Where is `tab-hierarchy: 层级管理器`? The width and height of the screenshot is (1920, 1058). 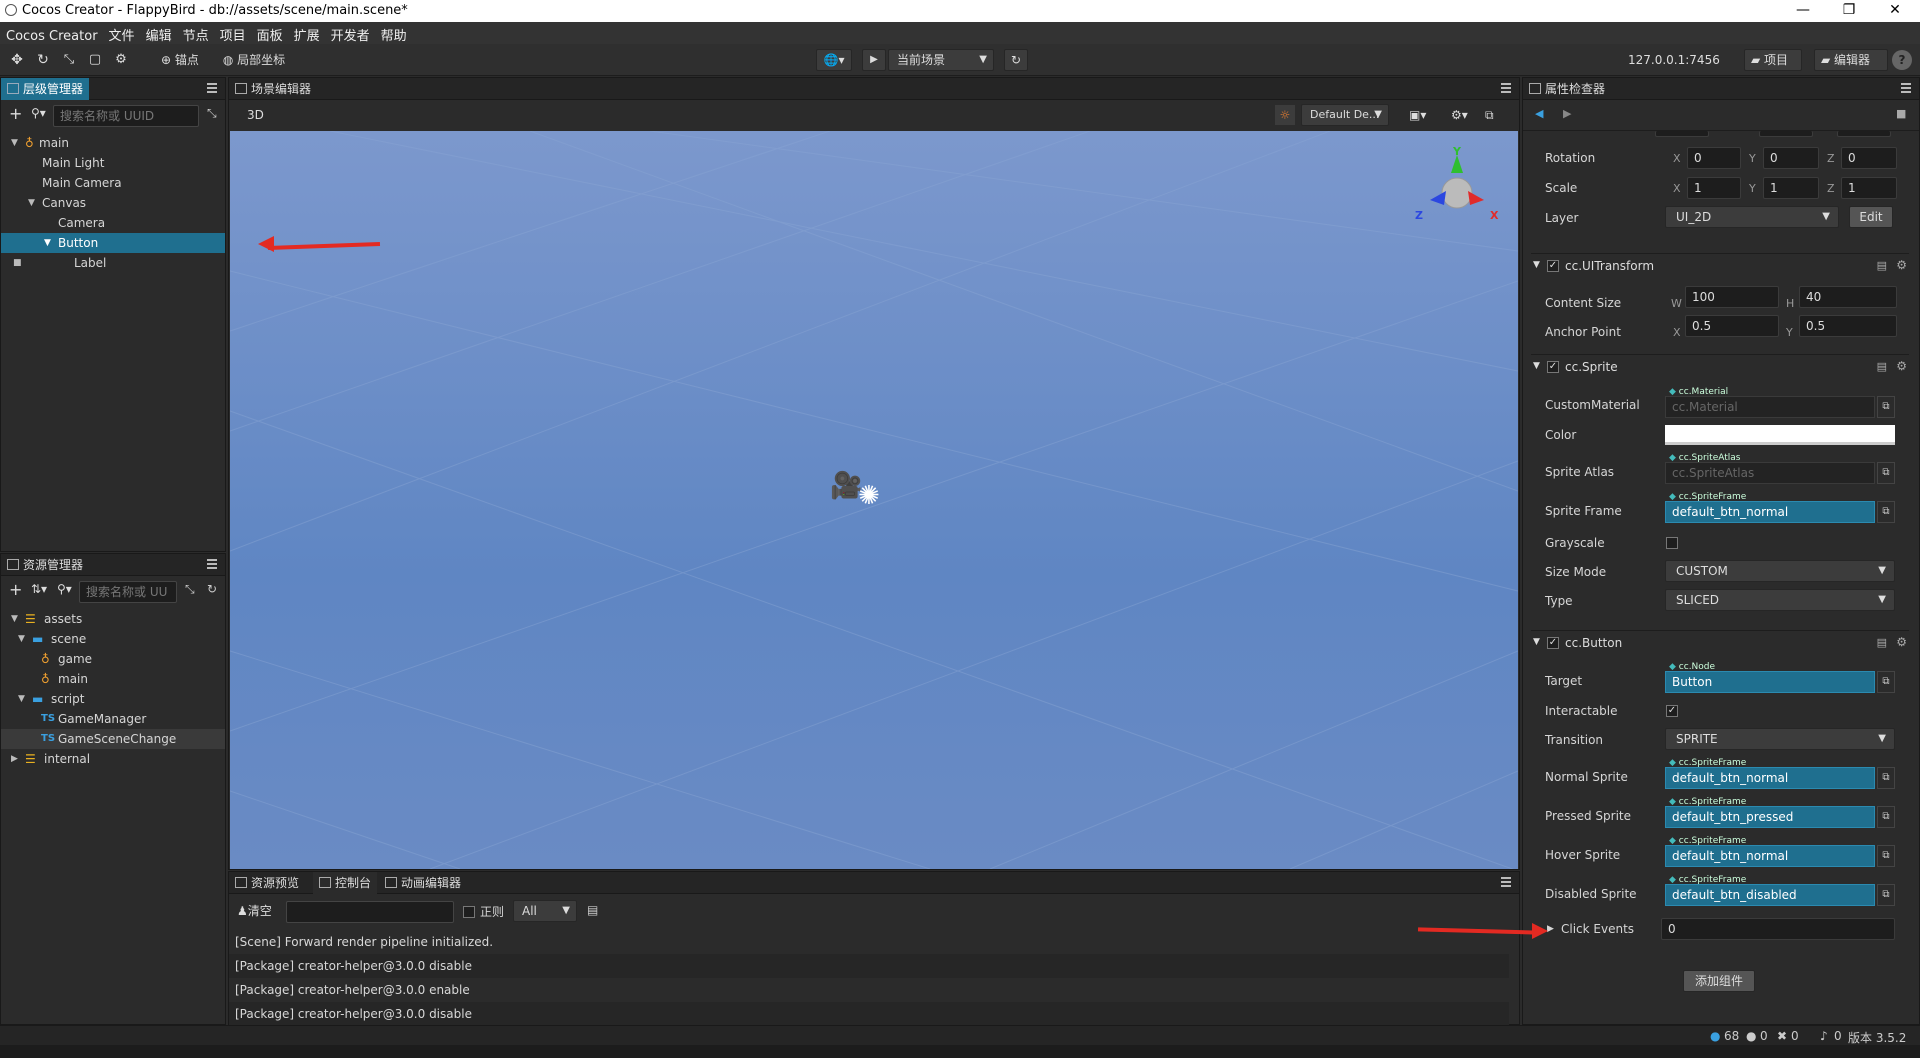 tab-hierarchy: 层级管理器 is located at coordinates (45, 89).